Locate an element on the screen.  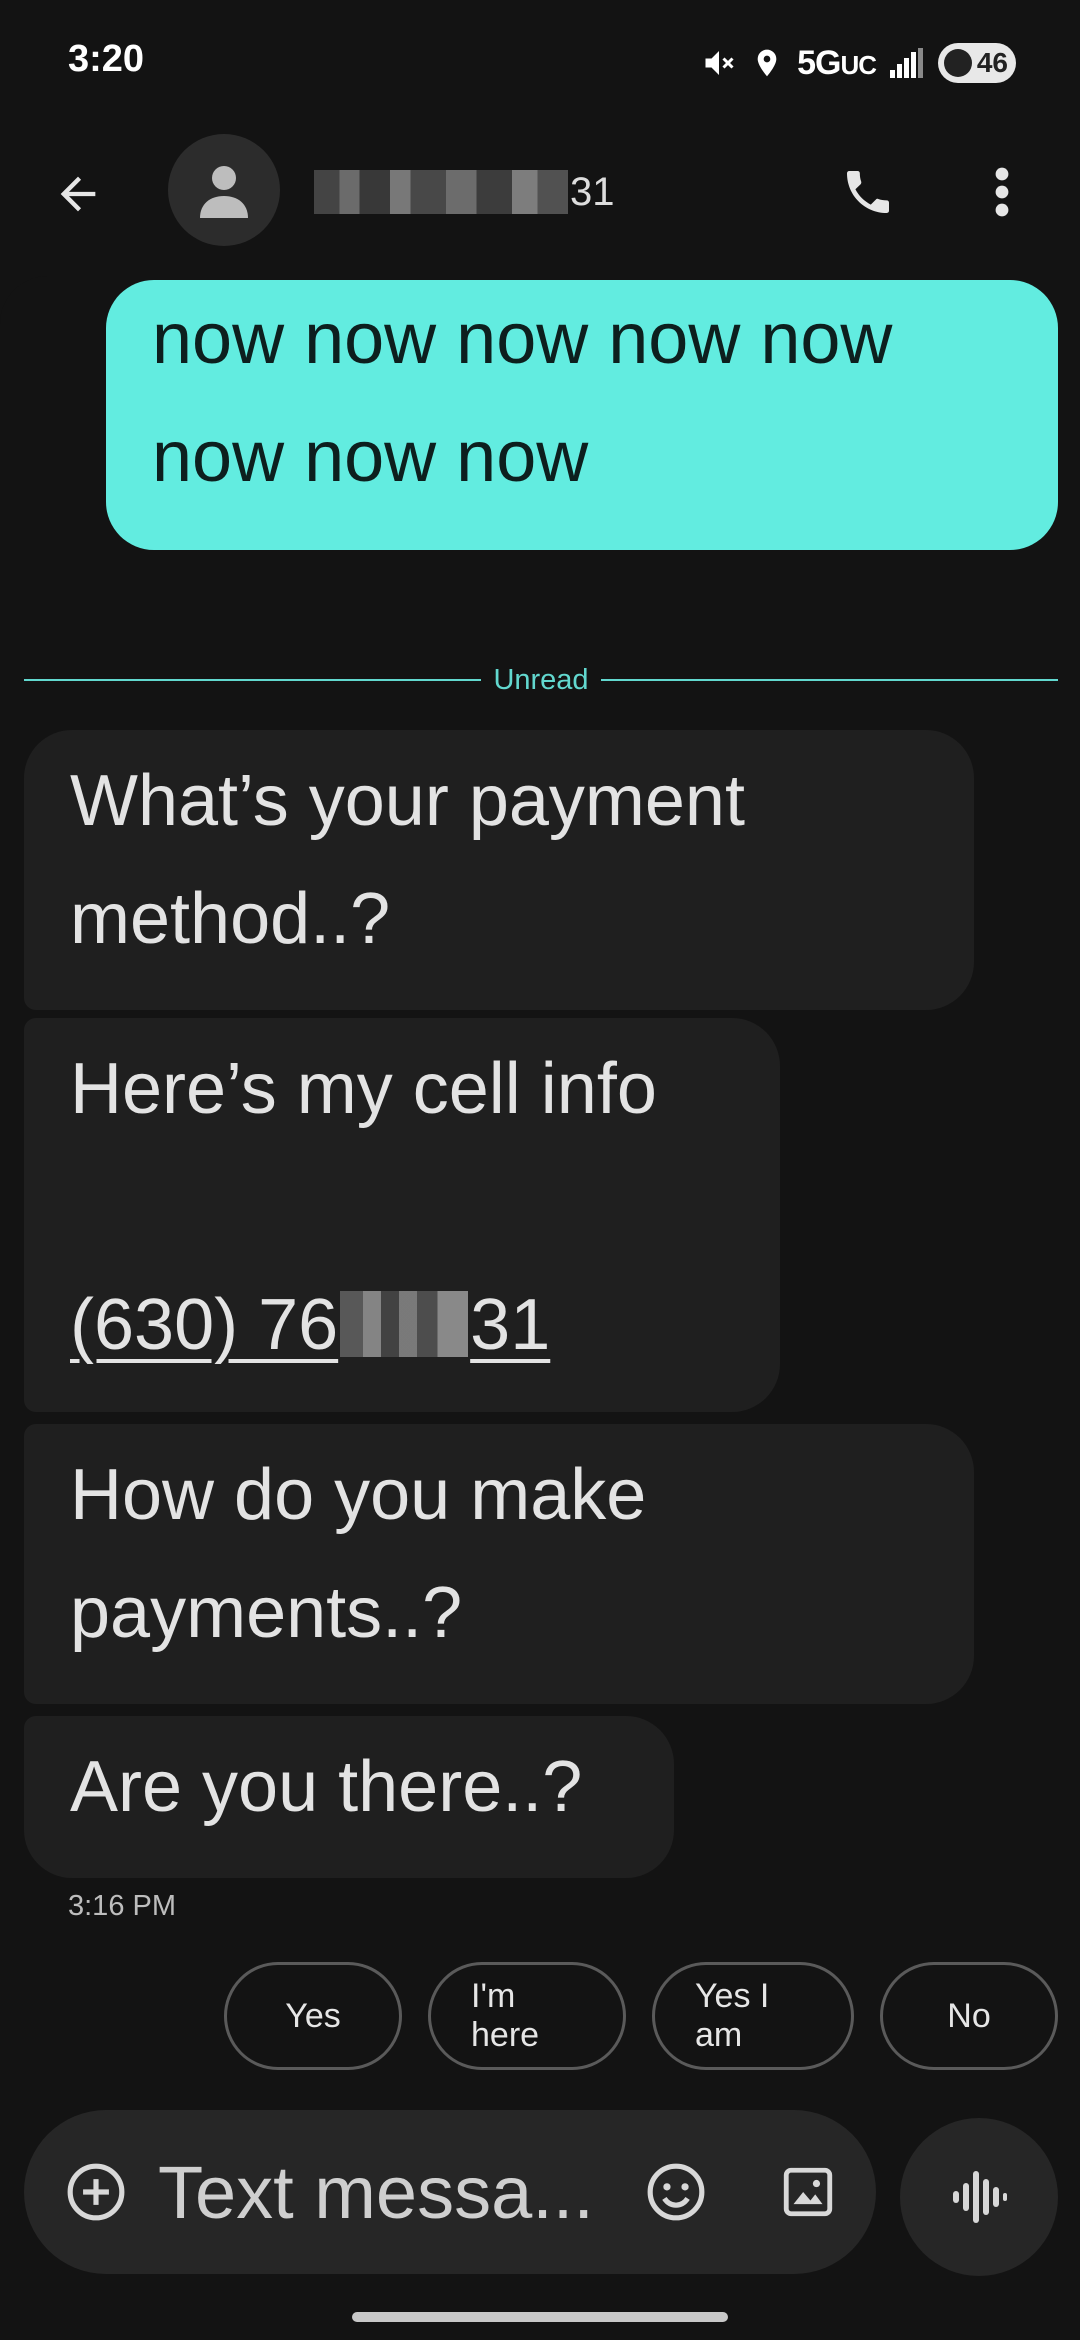
more-options-button is located at coordinates (1002, 192).